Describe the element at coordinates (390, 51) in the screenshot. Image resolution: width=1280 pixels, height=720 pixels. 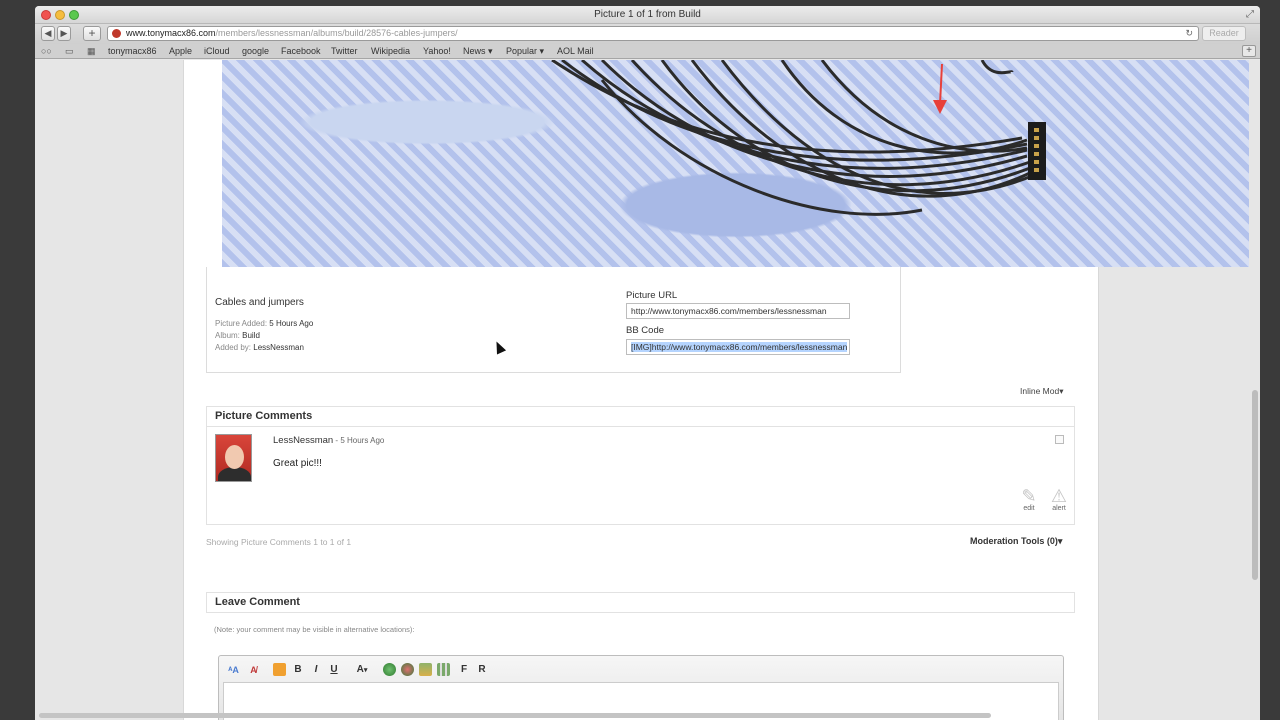
I see `bookmark-item: Wikipedia` at that location.